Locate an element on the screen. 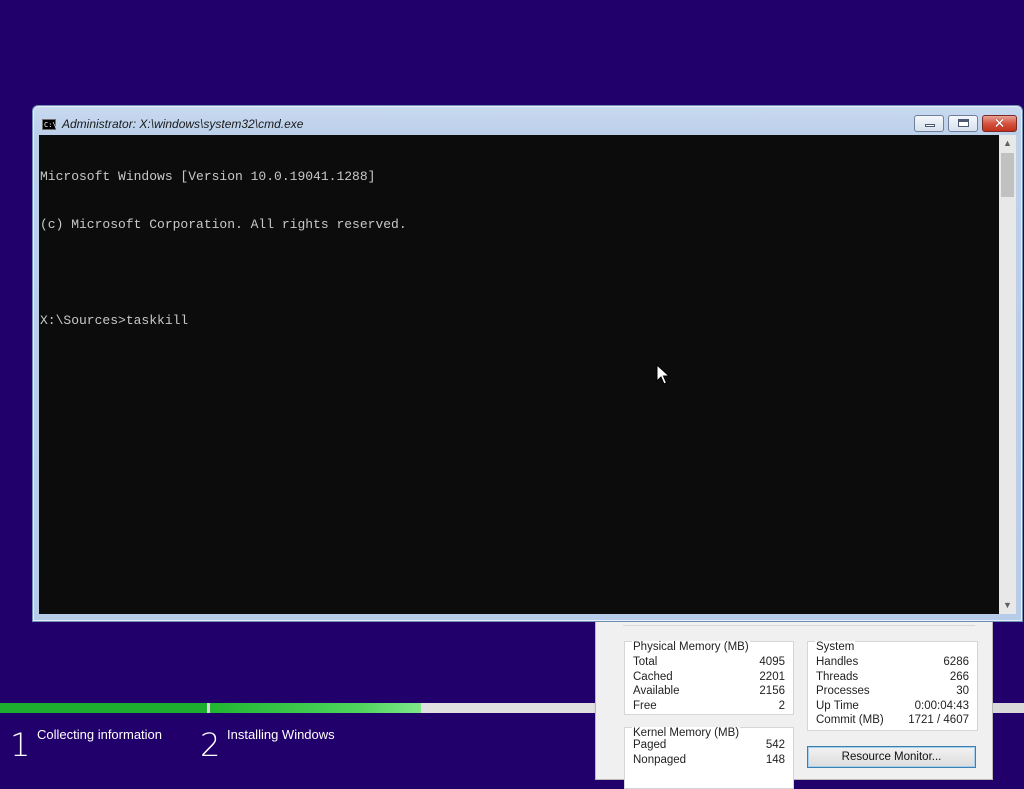 Image resolution: width=1024 pixels, height=789 pixels. stat-value: 148 is located at coordinates (775, 760).